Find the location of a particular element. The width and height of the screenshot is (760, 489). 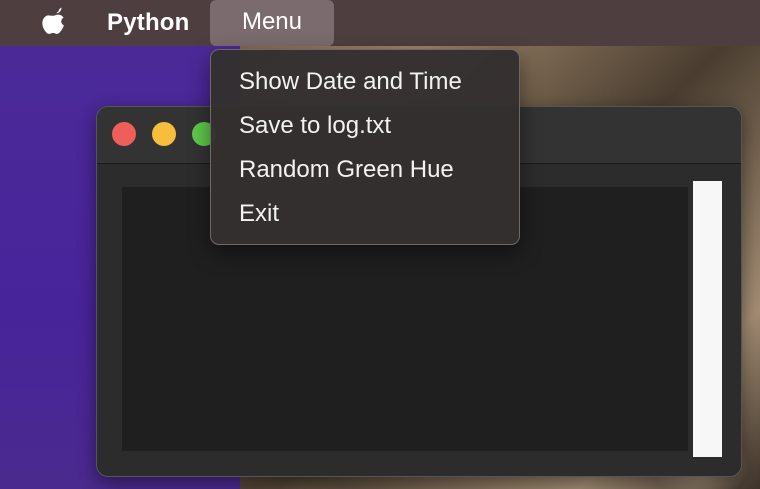

app-name-menu: Python is located at coordinates (148, 23).